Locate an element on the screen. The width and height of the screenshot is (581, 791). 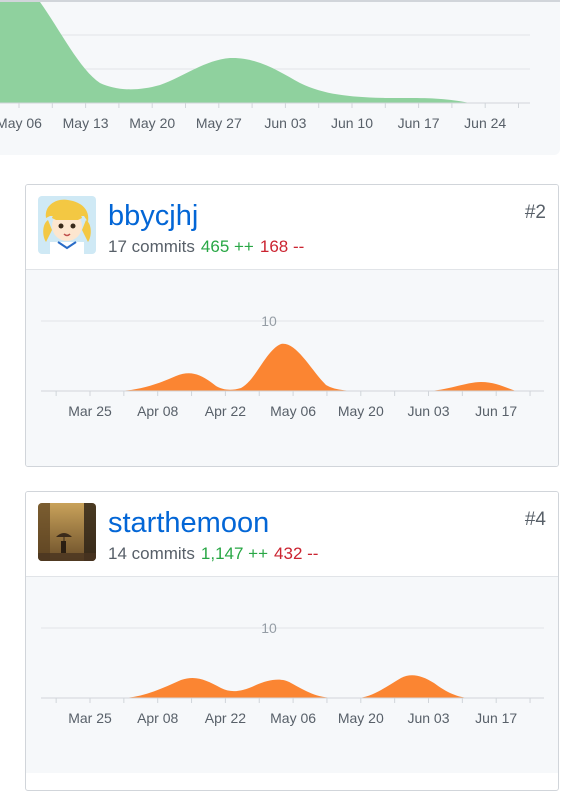
contributor-username: starthemoon is located at coordinates (188, 523).